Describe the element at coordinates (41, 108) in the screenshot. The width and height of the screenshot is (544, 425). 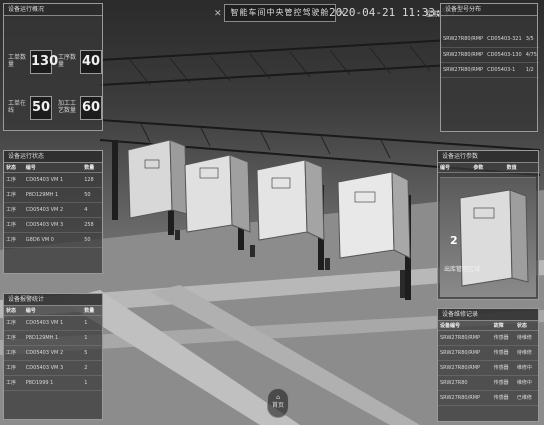
I see `stat-value: 50` at that location.